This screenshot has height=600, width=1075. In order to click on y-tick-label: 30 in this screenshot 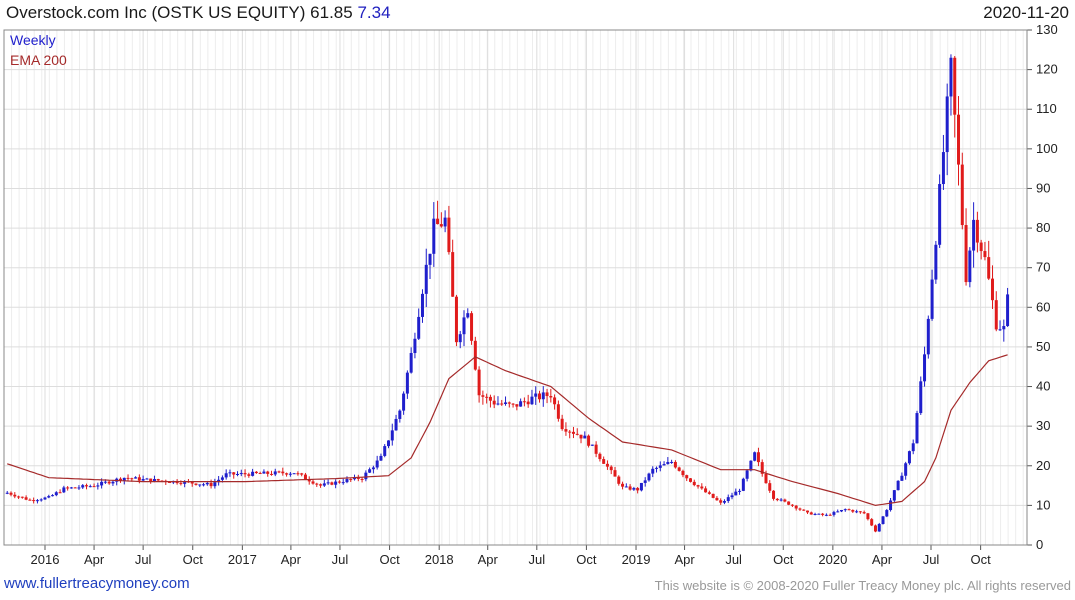, I will do `click(1043, 425)`.